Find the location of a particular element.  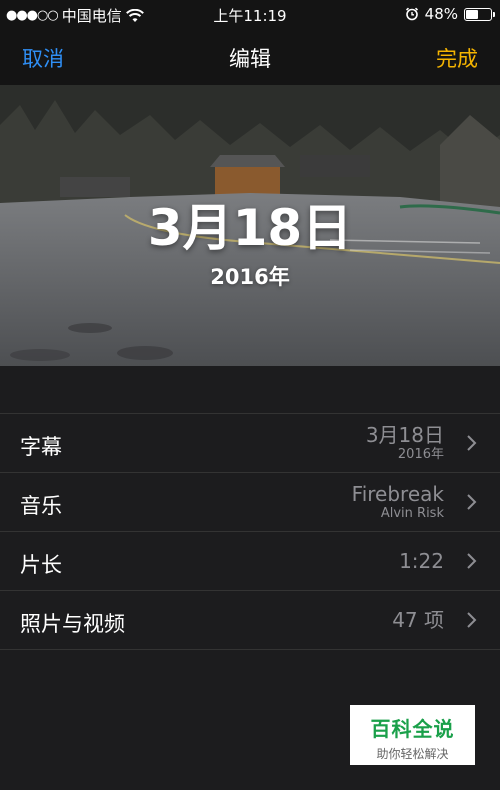

row-value: 1:22 is located at coordinates (421, 560).